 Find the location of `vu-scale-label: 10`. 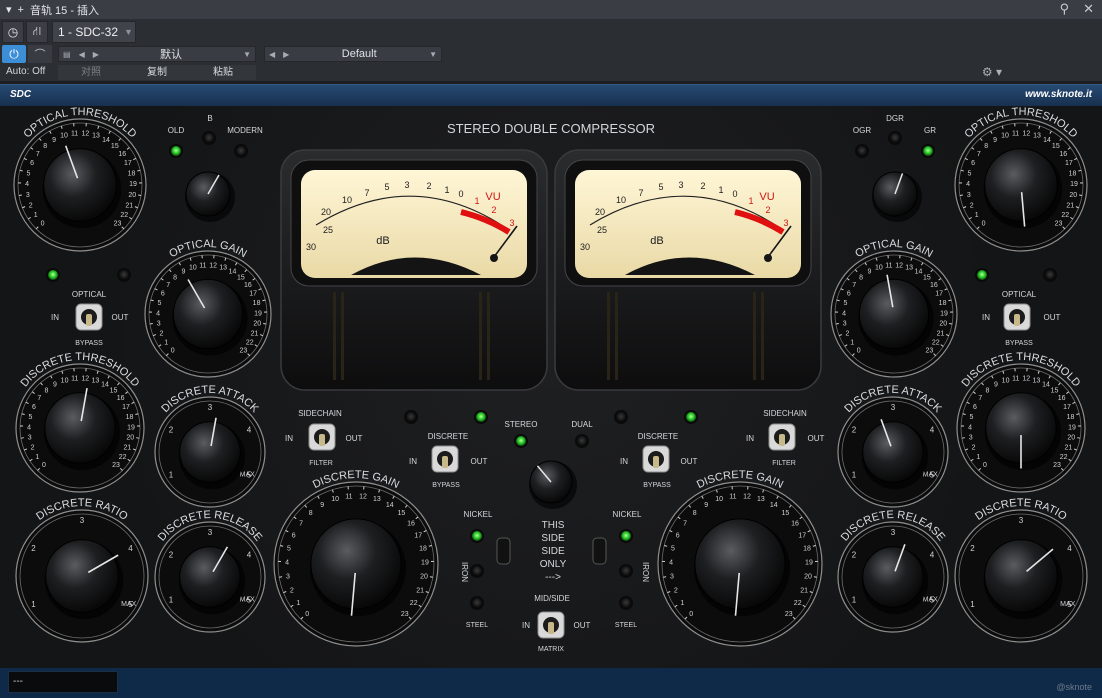

vu-scale-label: 10 is located at coordinates (347, 200).